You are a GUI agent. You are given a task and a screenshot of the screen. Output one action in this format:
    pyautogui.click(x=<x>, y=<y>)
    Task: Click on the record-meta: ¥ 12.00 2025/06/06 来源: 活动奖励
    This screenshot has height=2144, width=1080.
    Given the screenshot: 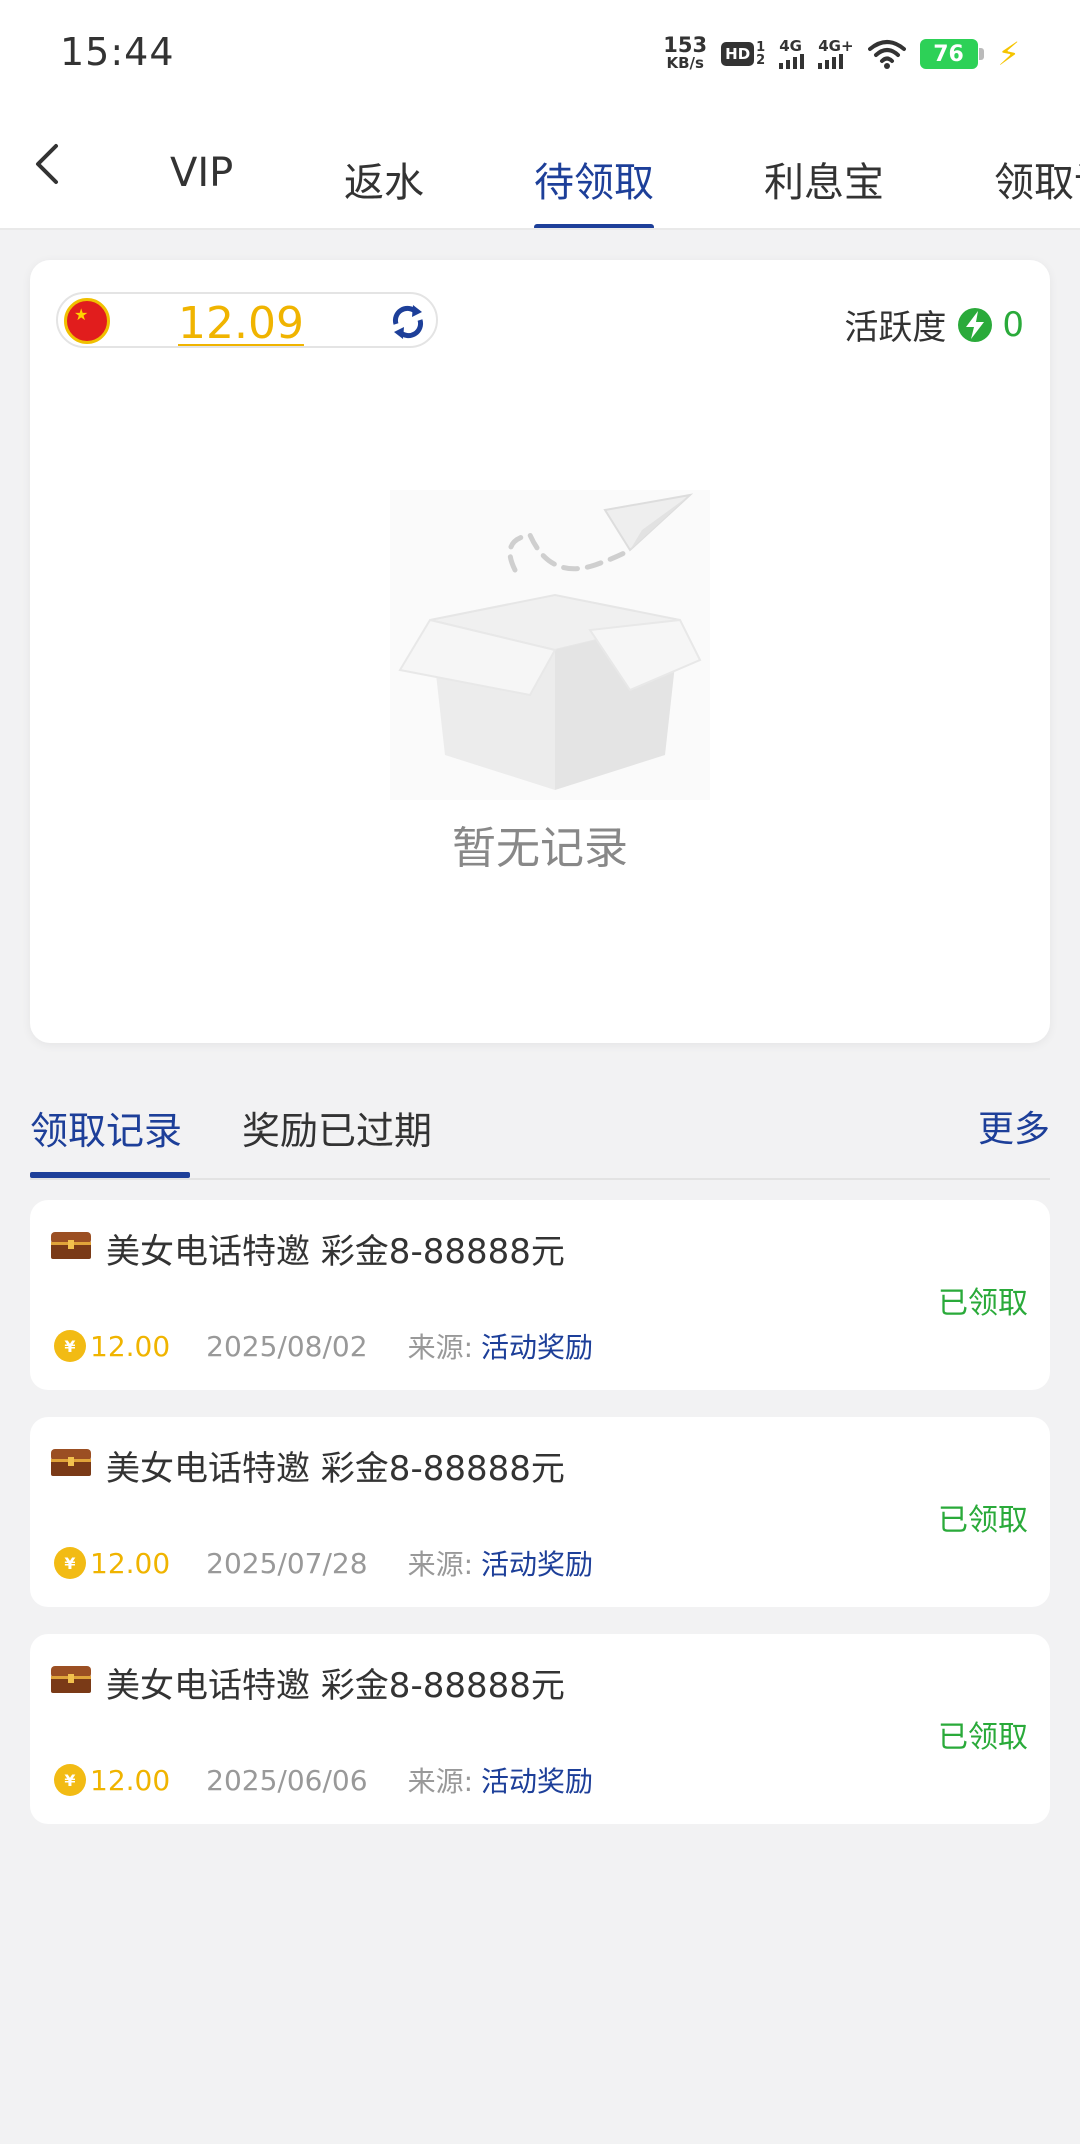 What is the action you would take?
    pyautogui.click(x=323, y=1780)
    